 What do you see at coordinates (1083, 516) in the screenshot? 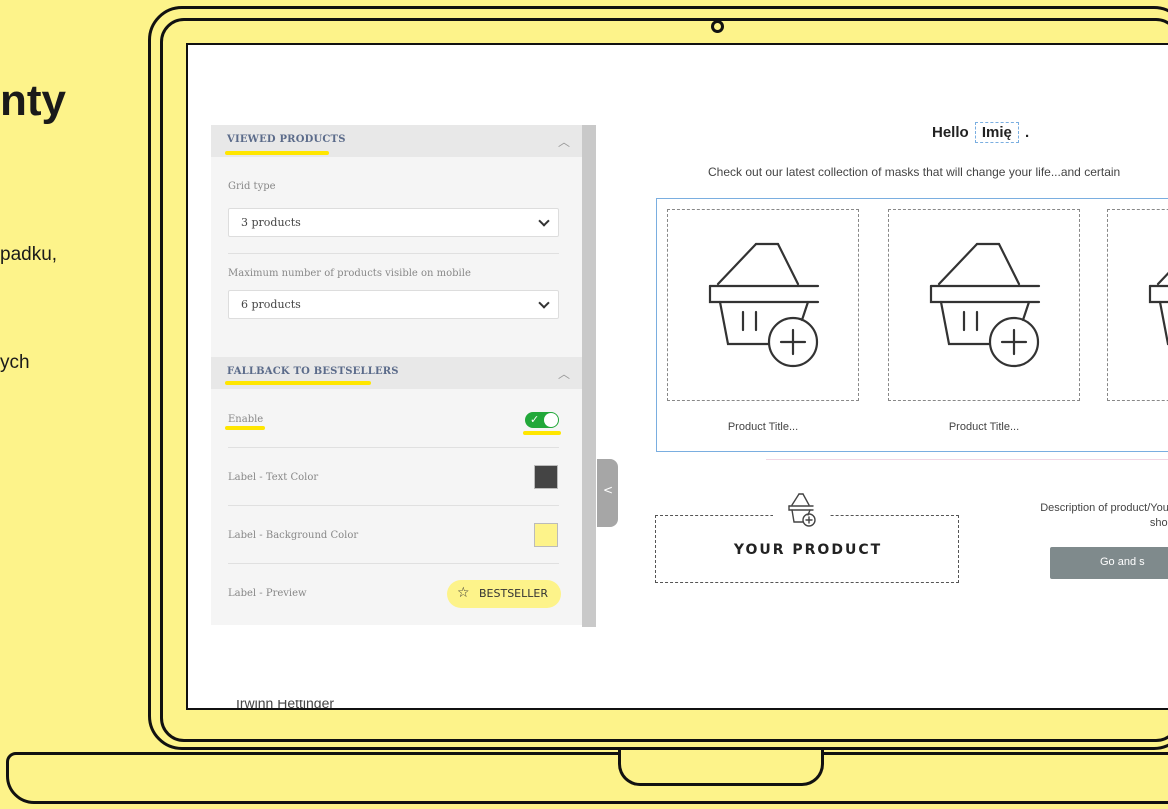
I see `product-description: Description of product/Youtu short)` at bounding box center [1083, 516].